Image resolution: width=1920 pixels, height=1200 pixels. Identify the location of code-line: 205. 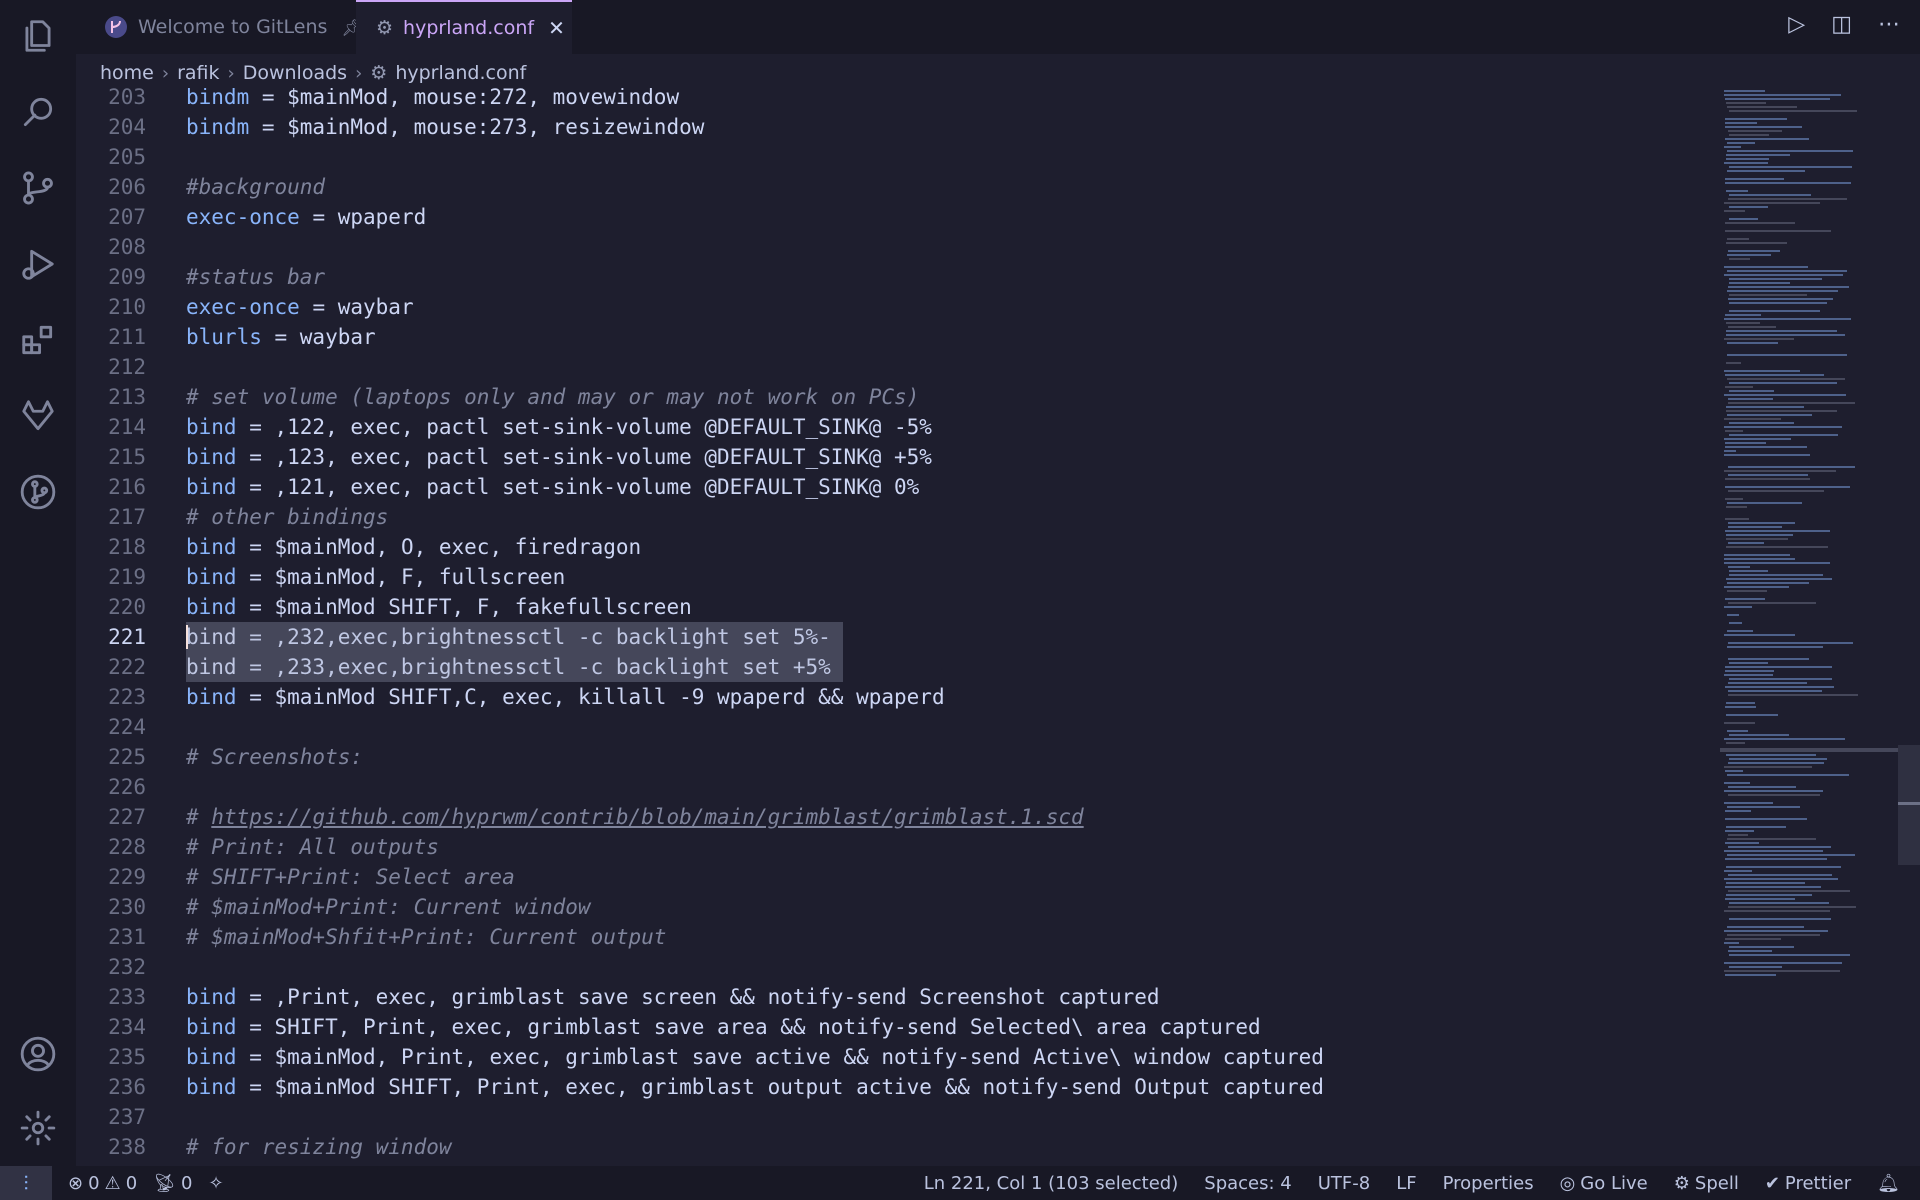
(896, 157).